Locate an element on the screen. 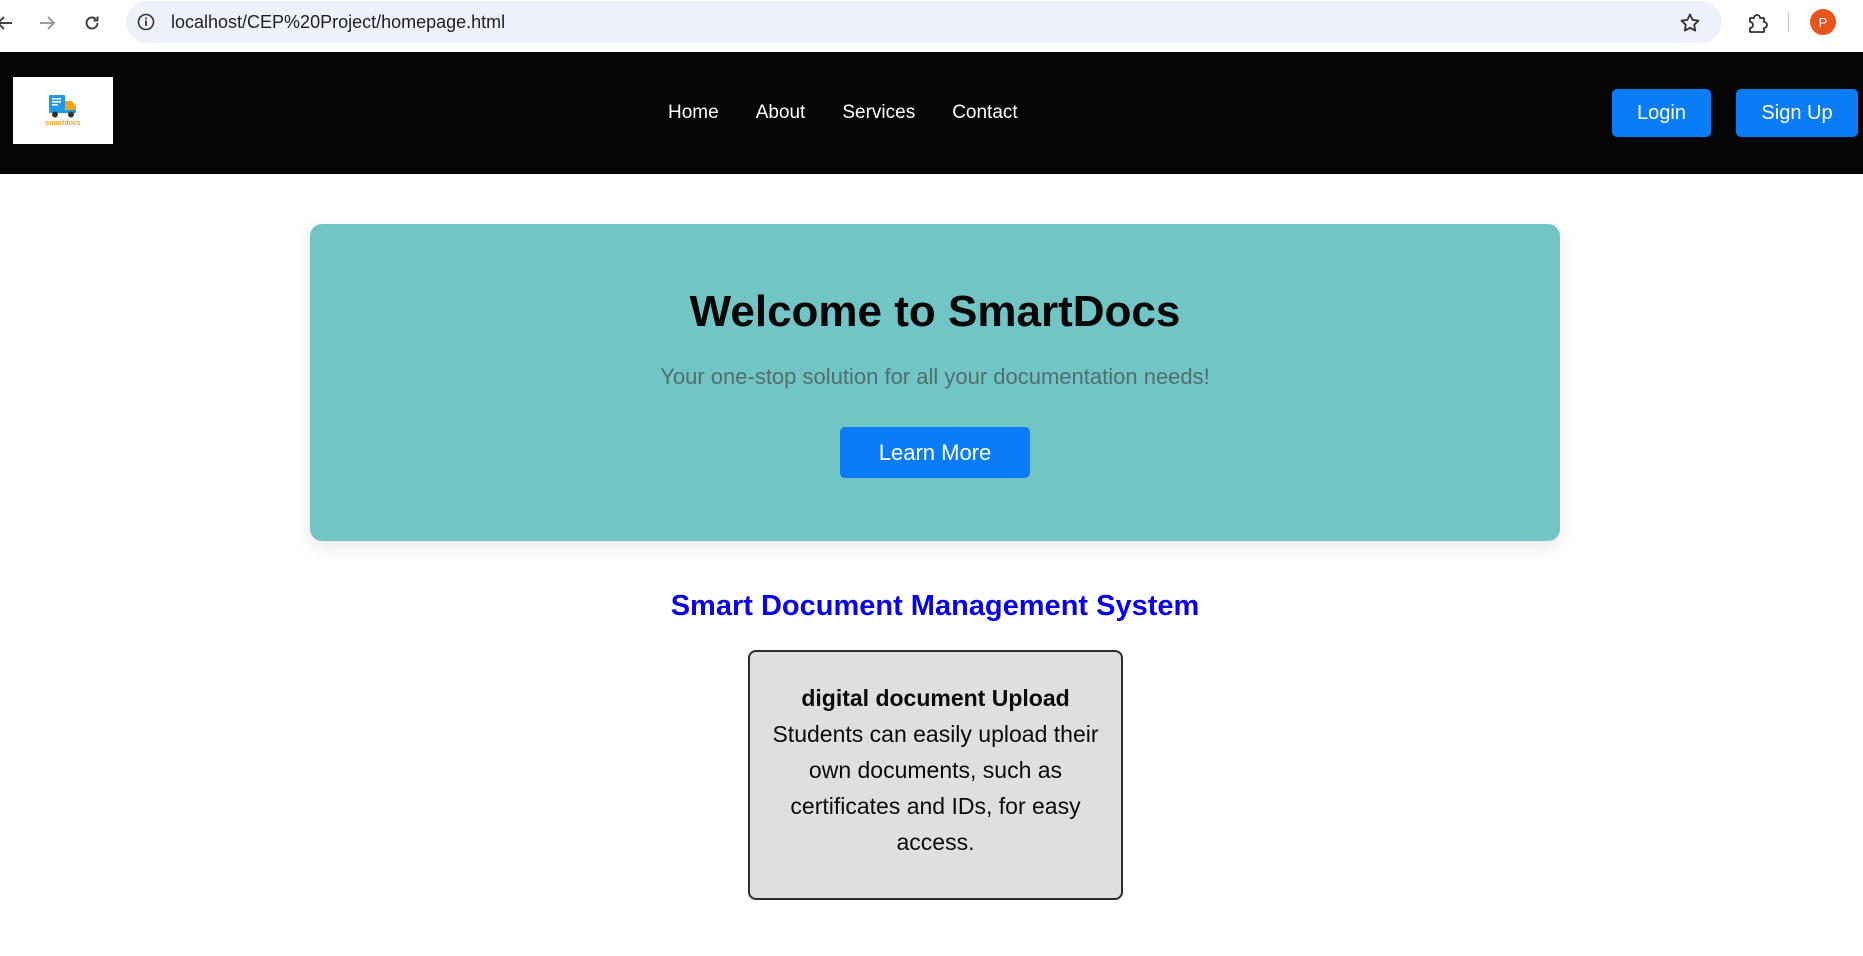 Image resolution: width=1863 pixels, height=956 pixels. learn-more-button: Learn More is located at coordinates (935, 452).